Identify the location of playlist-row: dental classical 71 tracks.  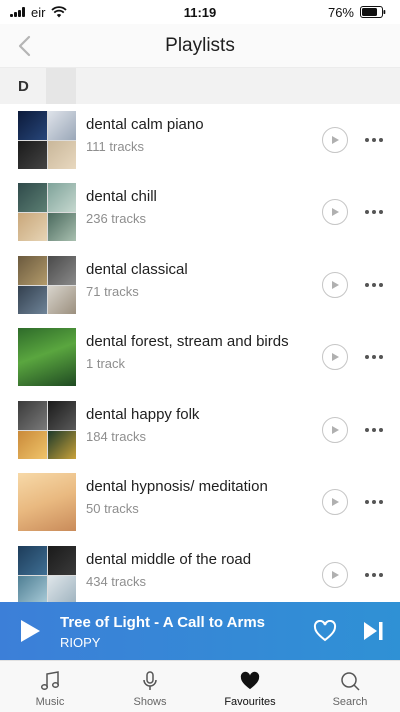
(200, 285).